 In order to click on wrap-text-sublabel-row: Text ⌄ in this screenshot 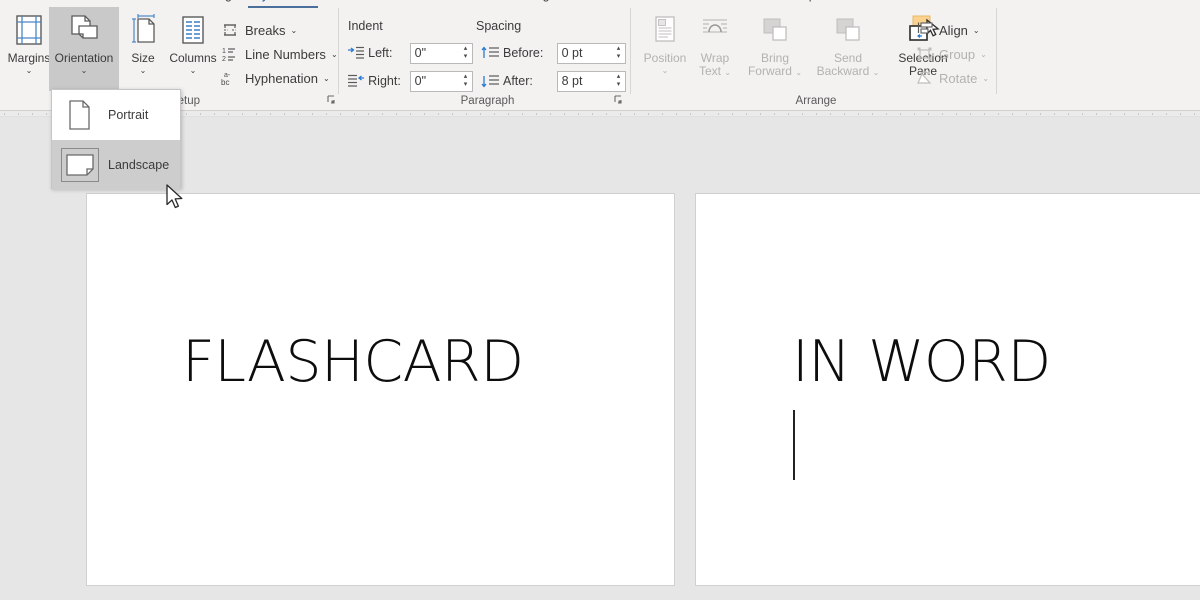, I will do `click(715, 72)`.